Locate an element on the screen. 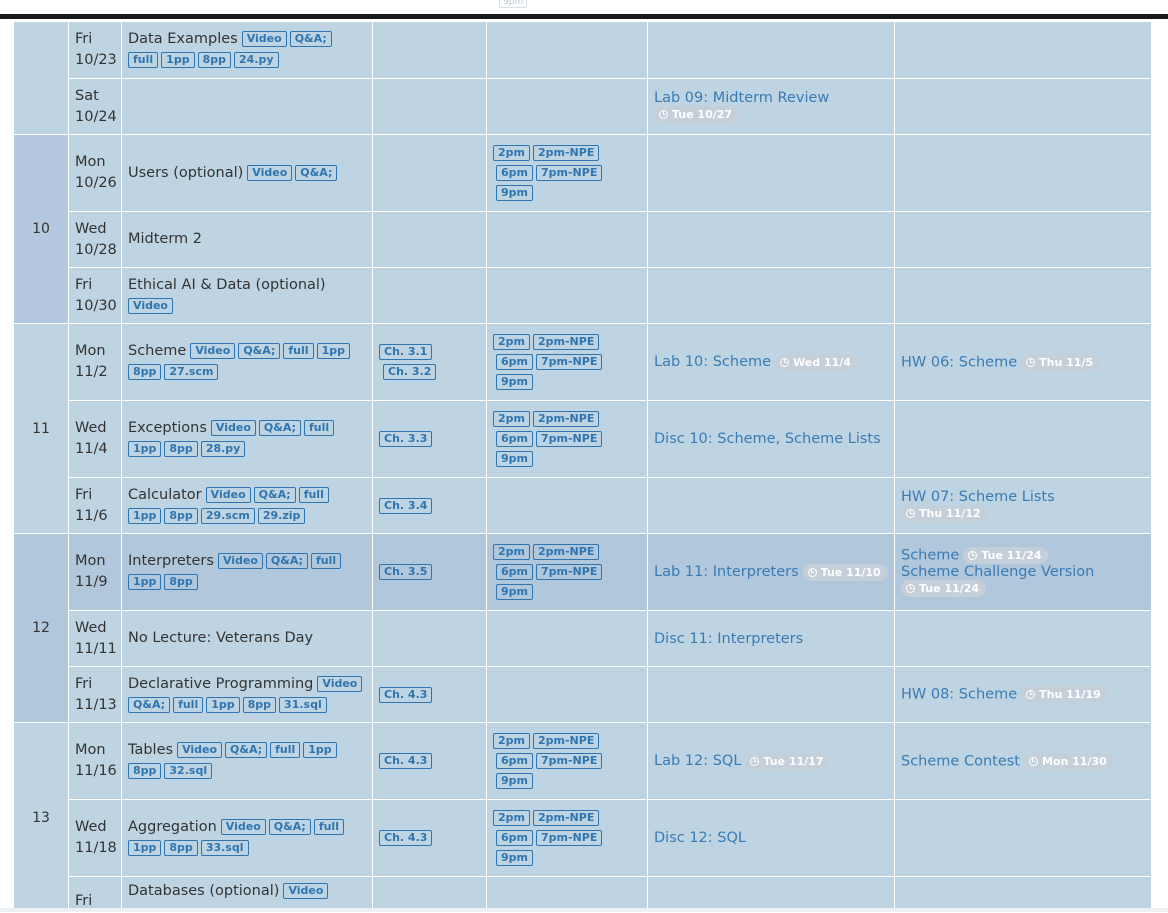 The width and height of the screenshot is (1168, 913). lab-link: Lab 09: Midterm Review is located at coordinates (741, 98).